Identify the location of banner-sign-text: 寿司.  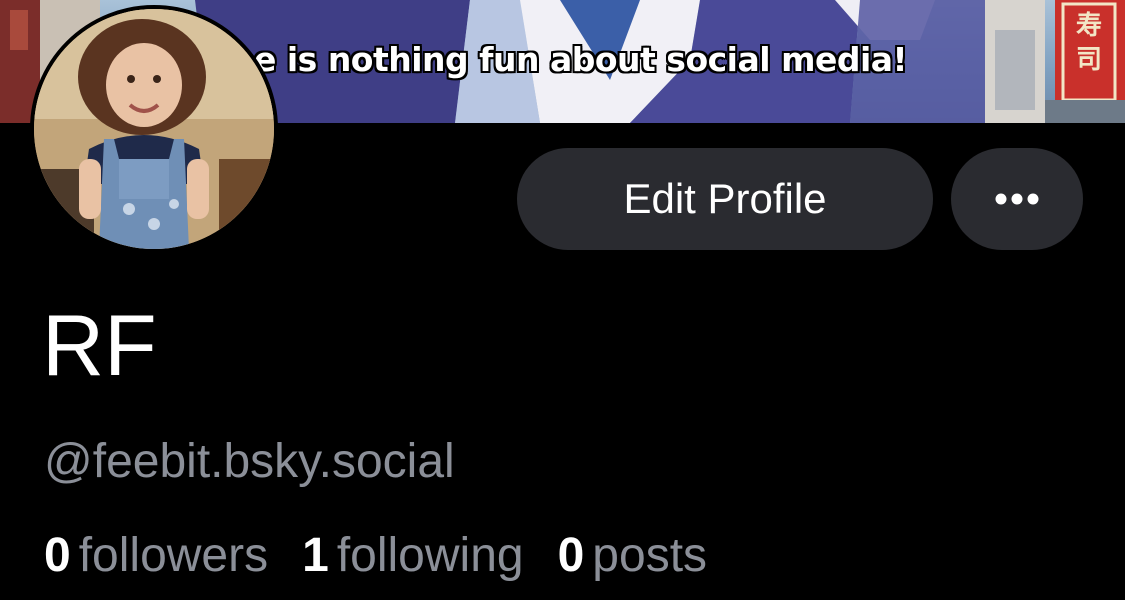
(1088, 42).